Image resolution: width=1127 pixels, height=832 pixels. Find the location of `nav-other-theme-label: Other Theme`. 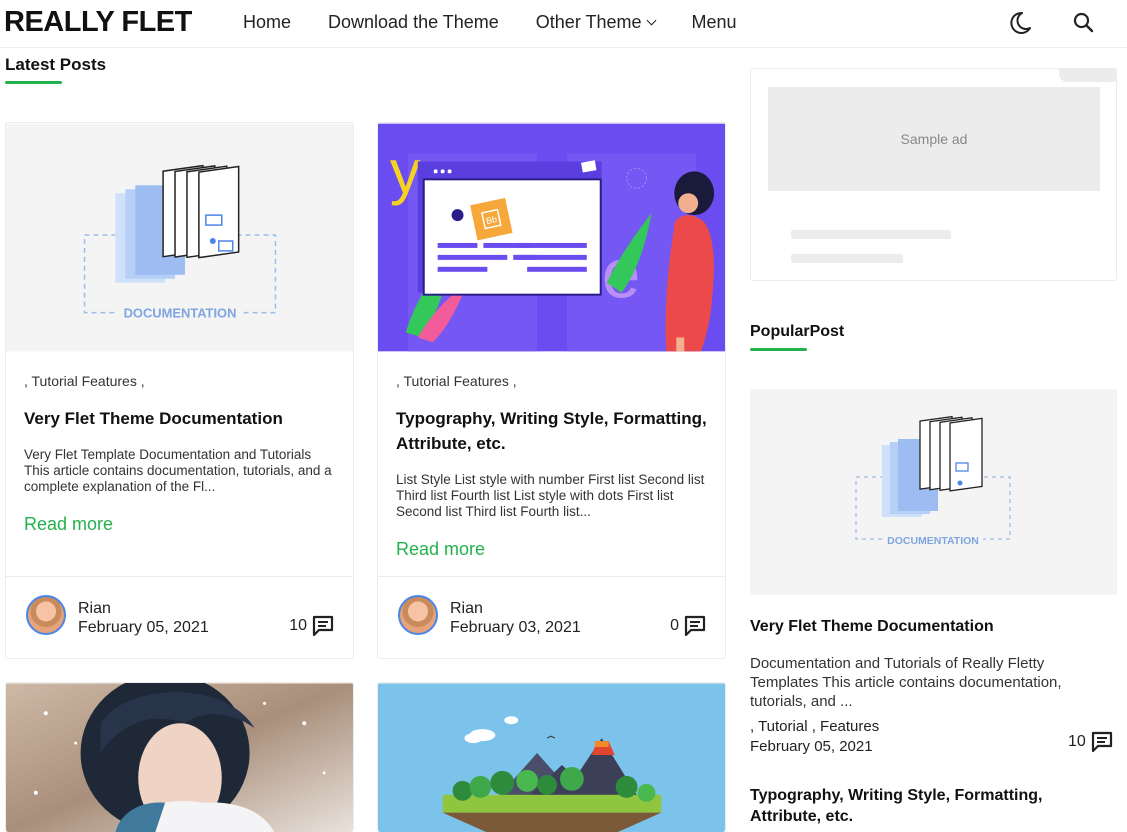

nav-other-theme-label: Other Theme is located at coordinates (588, 22).